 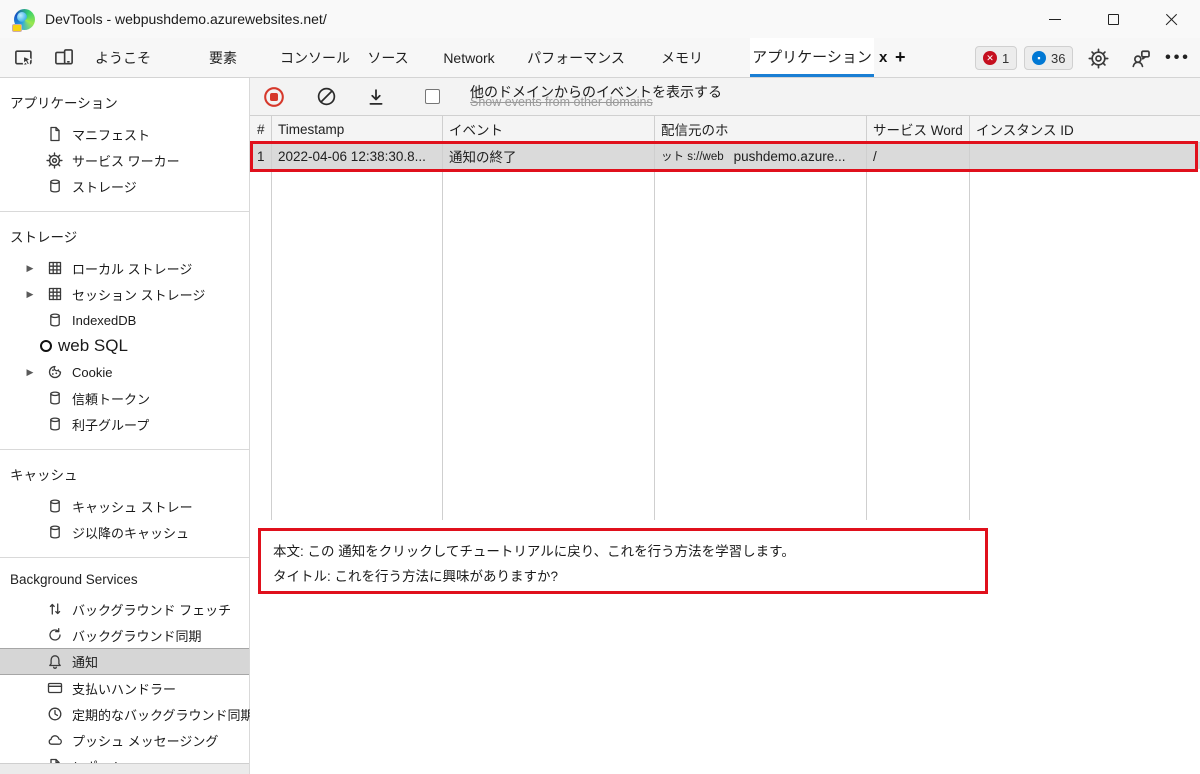 I want to click on sidebar-item-trust-tokens: 信頼トークン, so click(x=124, y=398).